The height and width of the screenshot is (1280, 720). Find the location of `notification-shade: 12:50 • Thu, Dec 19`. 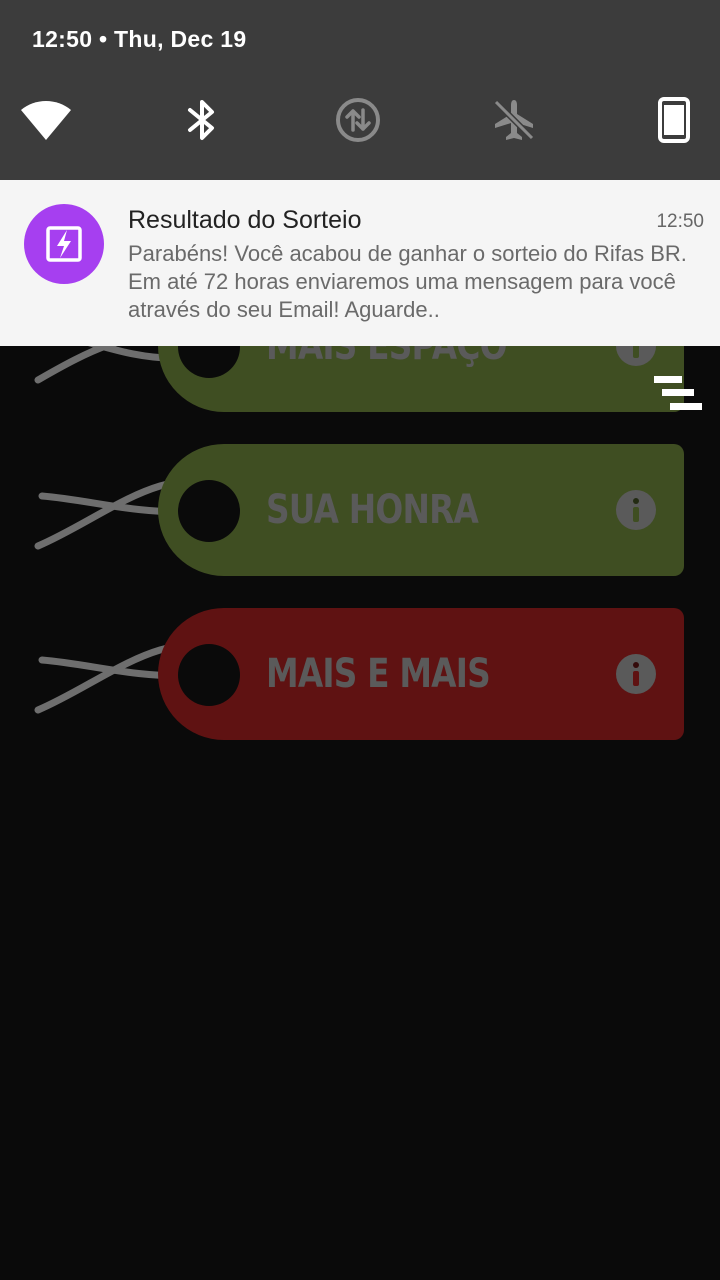

notification-shade: 12:50 • Thu, Dec 19 is located at coordinates (360, 90).